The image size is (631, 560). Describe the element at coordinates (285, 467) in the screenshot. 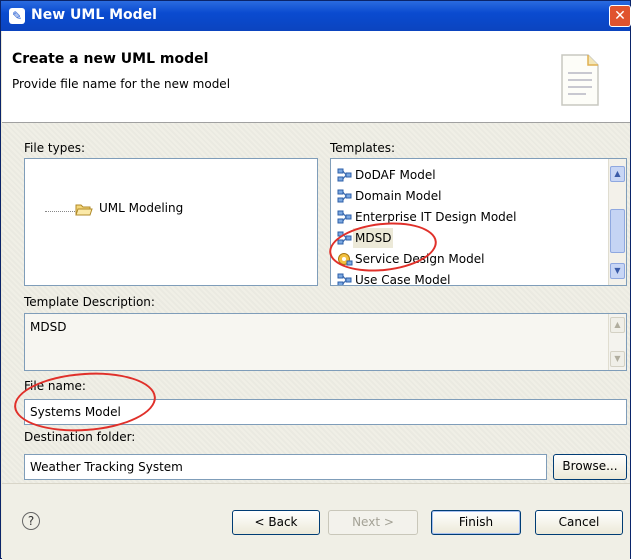

I see `destination-folder-input: Weather Tracking System` at that location.